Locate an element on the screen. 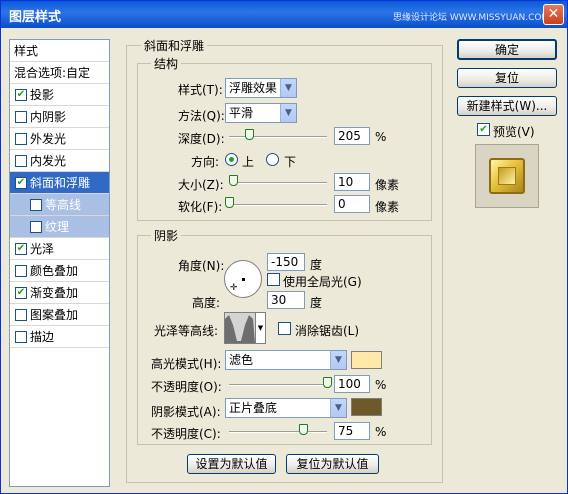 This screenshot has width=568, height=494. ok-button: 确定 is located at coordinates (507, 49).